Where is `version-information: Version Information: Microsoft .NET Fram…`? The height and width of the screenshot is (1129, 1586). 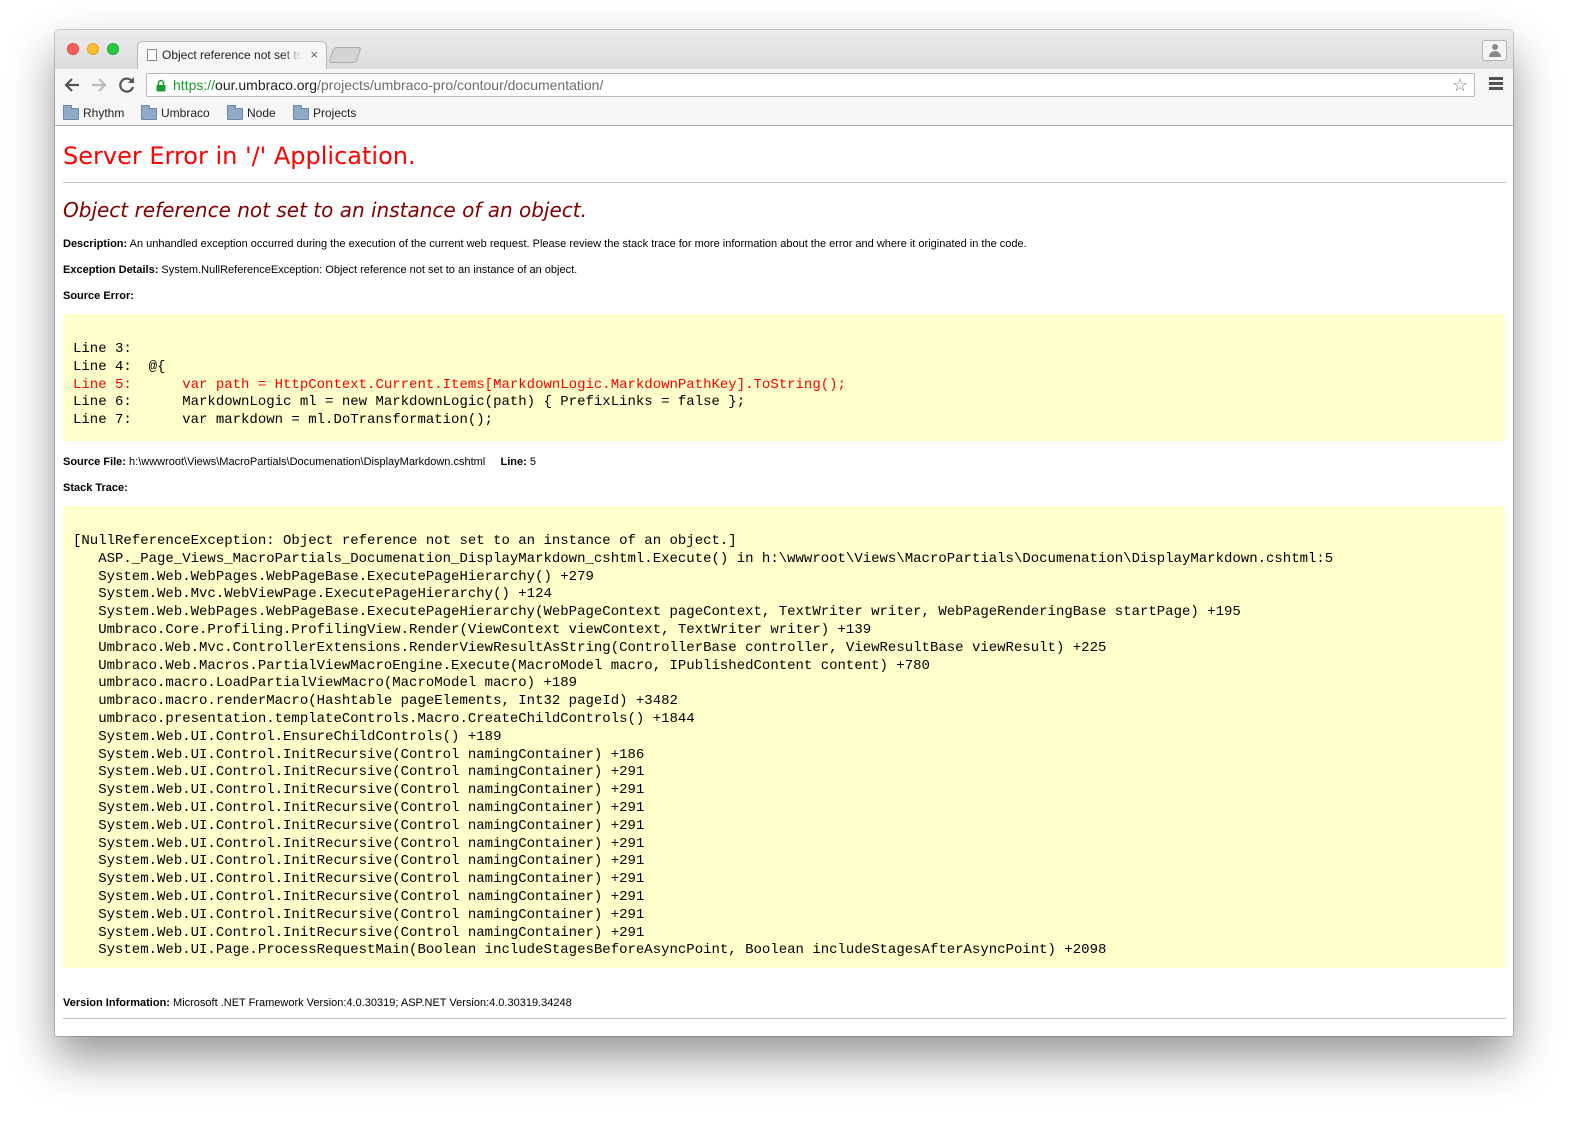 version-information: Version Information: Microsoft .NET Fram… is located at coordinates (317, 1003).